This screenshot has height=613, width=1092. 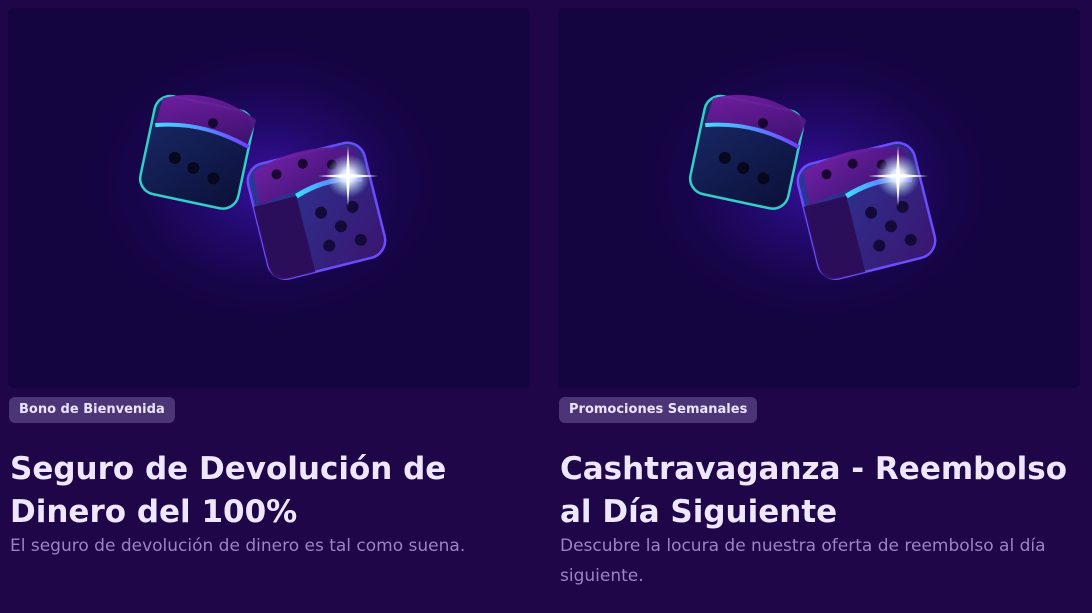 I want to click on category-badge: Promociones Semanales, so click(x=658, y=410).